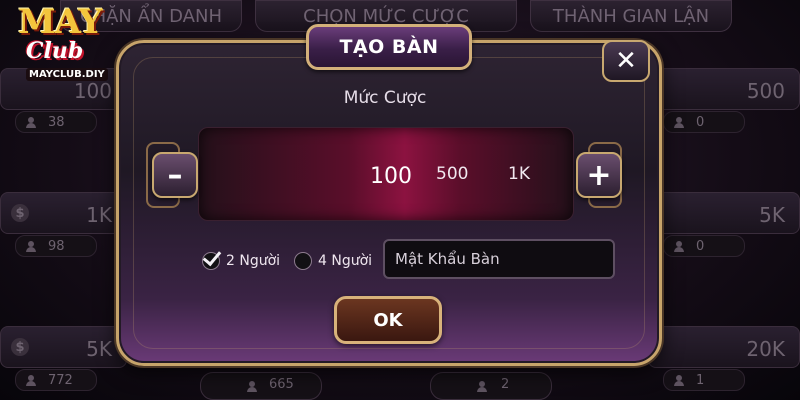 Image resolution: width=800 pixels, height=400 pixels. I want to click on bg-room-players: 2, so click(491, 386).